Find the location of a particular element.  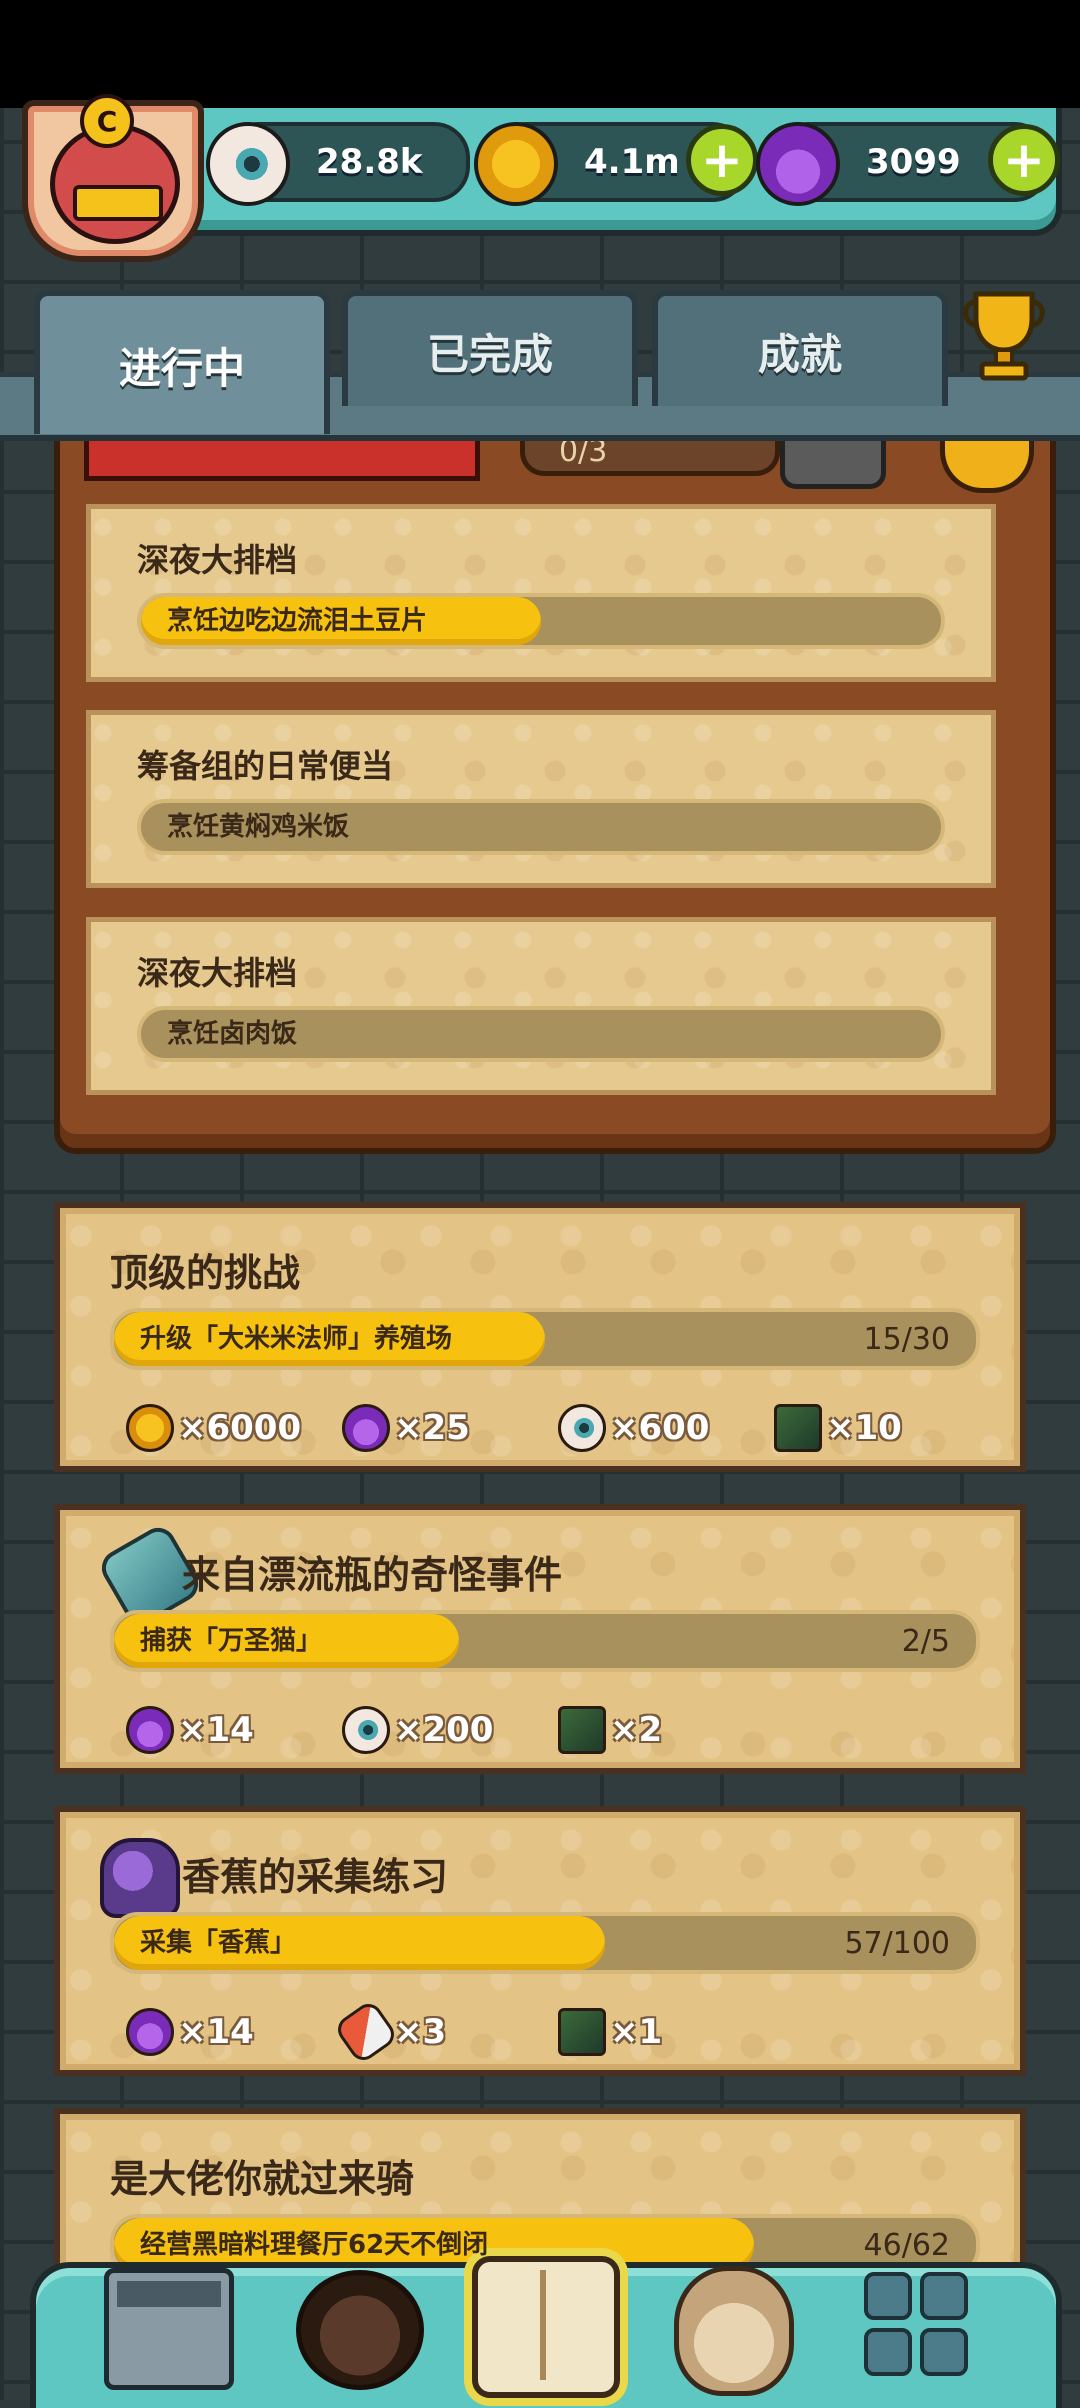

reward-item: ×10 is located at coordinates (838, 1428).